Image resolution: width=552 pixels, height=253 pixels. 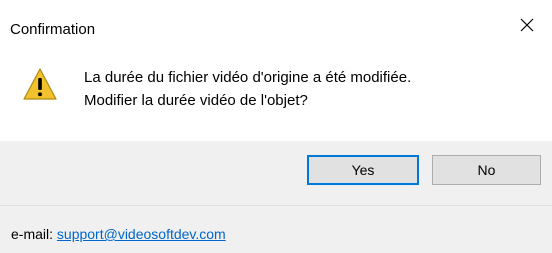 I want to click on email-link: support@videosoftdev.com, so click(x=141, y=234).